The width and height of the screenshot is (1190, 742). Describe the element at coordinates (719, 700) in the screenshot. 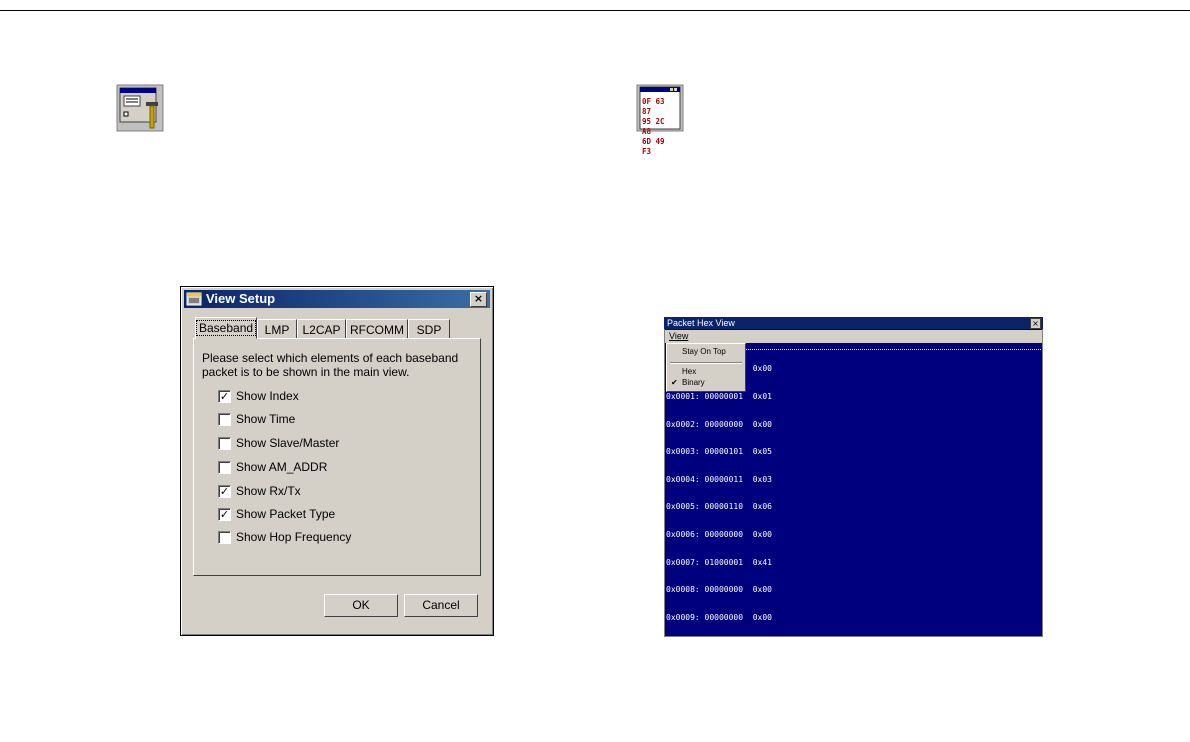

I see `hex-line: 0x000C: 00000000 0x00` at that location.